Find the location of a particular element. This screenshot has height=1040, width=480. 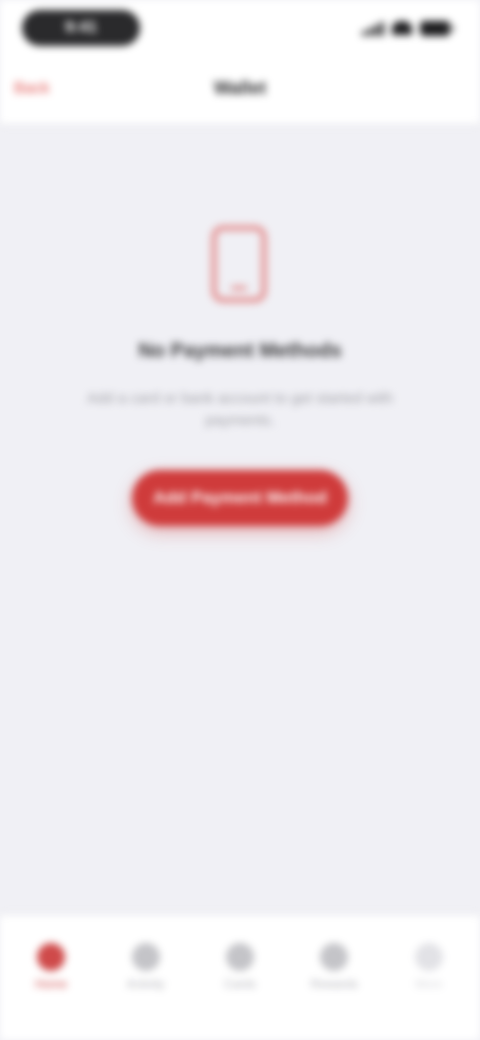

empty-state-title: No Payment Methods is located at coordinates (240, 351).